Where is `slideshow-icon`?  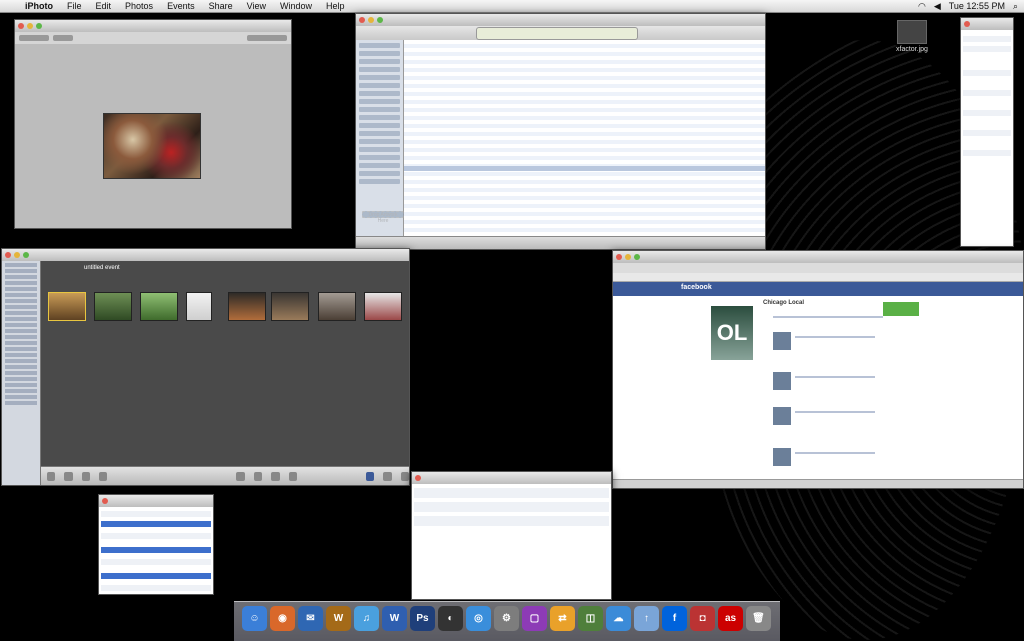
slideshow-icon is located at coordinates (86, 476).